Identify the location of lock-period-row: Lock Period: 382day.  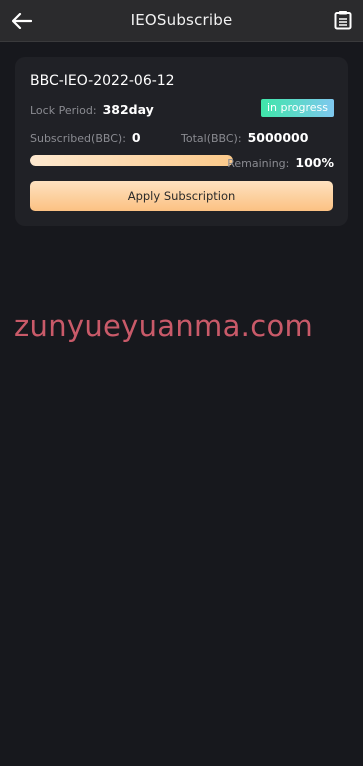
(92, 109).